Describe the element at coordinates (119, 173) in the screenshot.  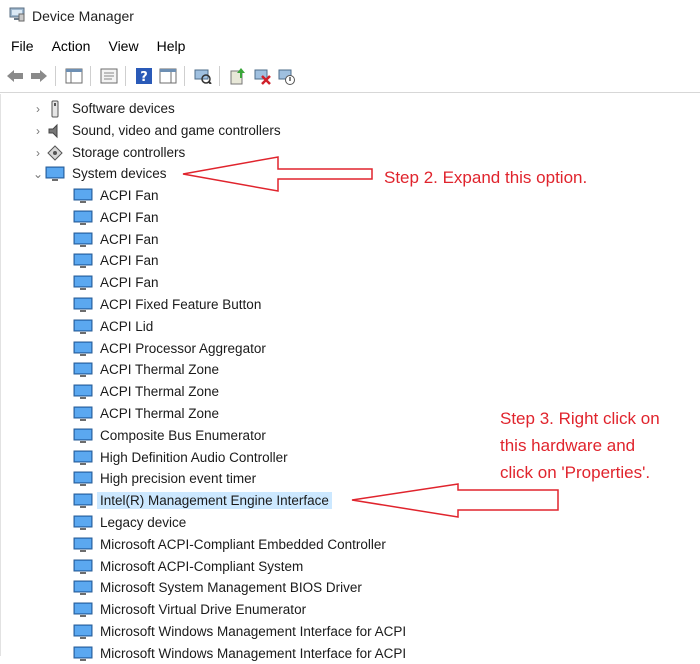
I see `tree-item-label: System devices` at that location.